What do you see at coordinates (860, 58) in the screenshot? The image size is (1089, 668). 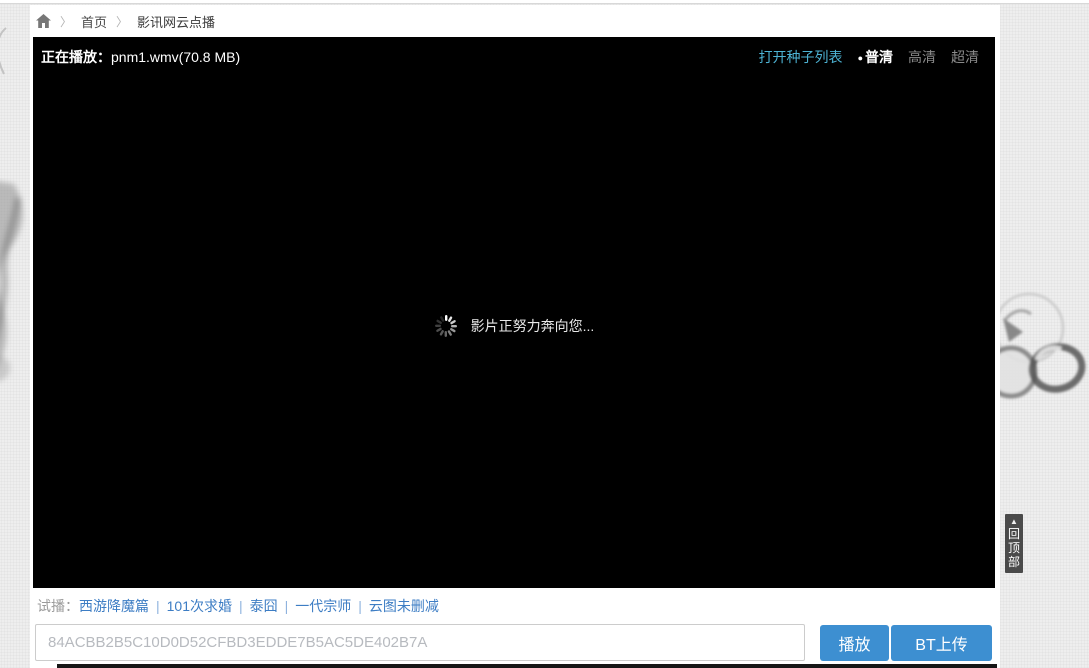 I see `selected-marker-icon: ●` at bounding box center [860, 58].